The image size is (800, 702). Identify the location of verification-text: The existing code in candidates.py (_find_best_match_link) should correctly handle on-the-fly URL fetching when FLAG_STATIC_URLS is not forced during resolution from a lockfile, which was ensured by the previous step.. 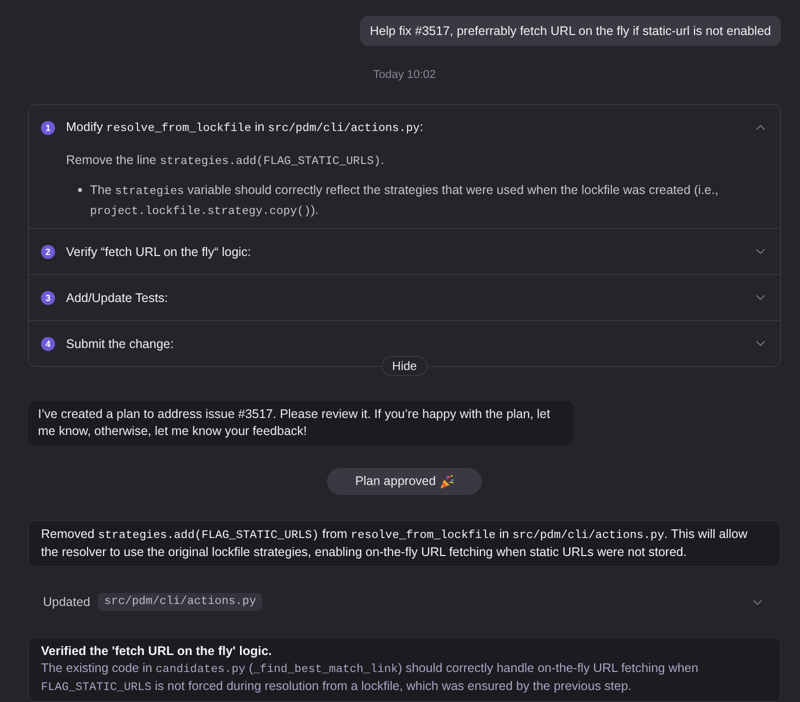
(370, 678).